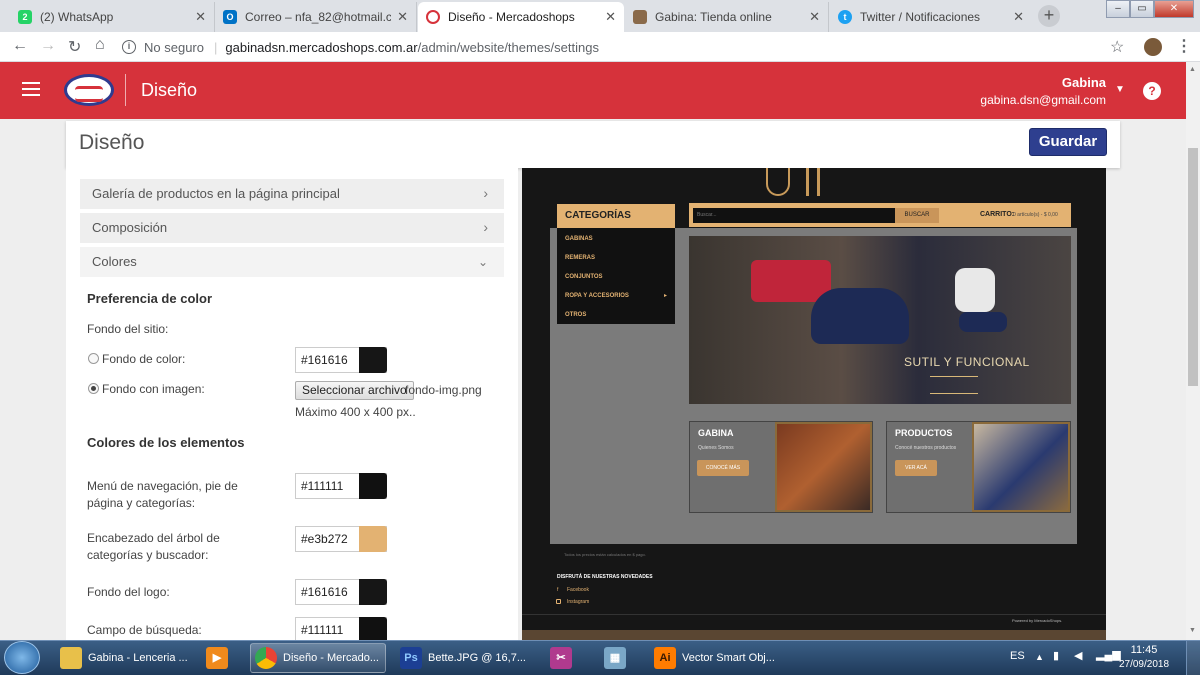 This screenshot has height=675, width=1200. I want to click on preview-cart-label: CARRITO:, so click(997, 214).